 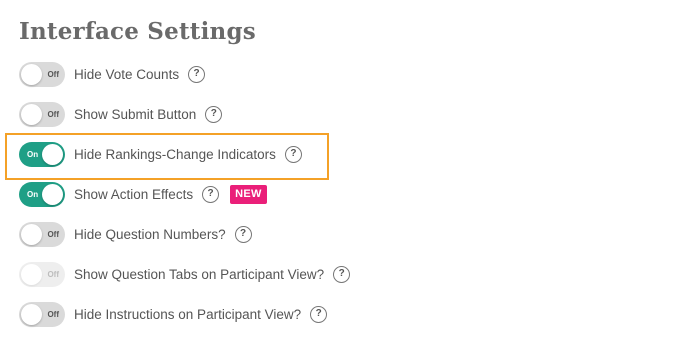 I want to click on setting-row-show-submit-button: Off Show Submit Button ?, so click(x=121, y=114).